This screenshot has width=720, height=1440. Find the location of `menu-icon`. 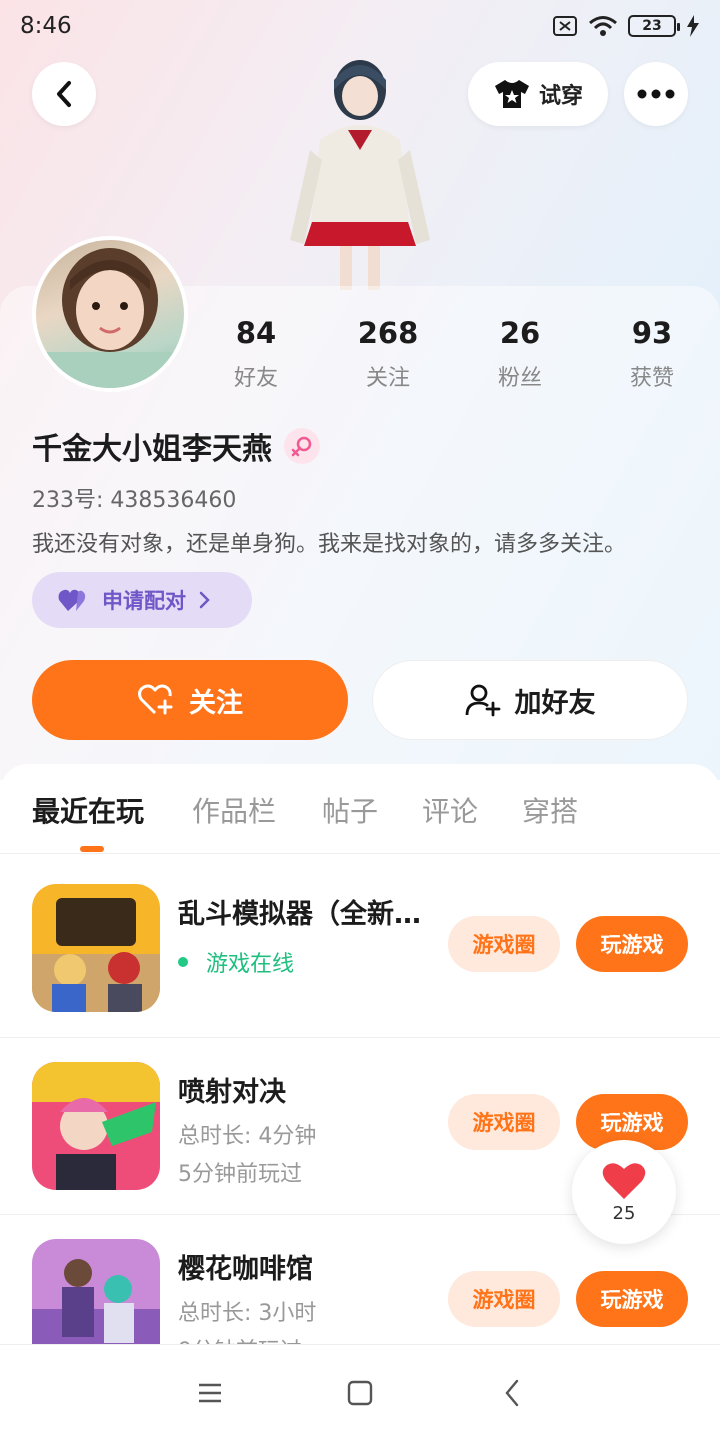

menu-icon is located at coordinates (210, 1393).